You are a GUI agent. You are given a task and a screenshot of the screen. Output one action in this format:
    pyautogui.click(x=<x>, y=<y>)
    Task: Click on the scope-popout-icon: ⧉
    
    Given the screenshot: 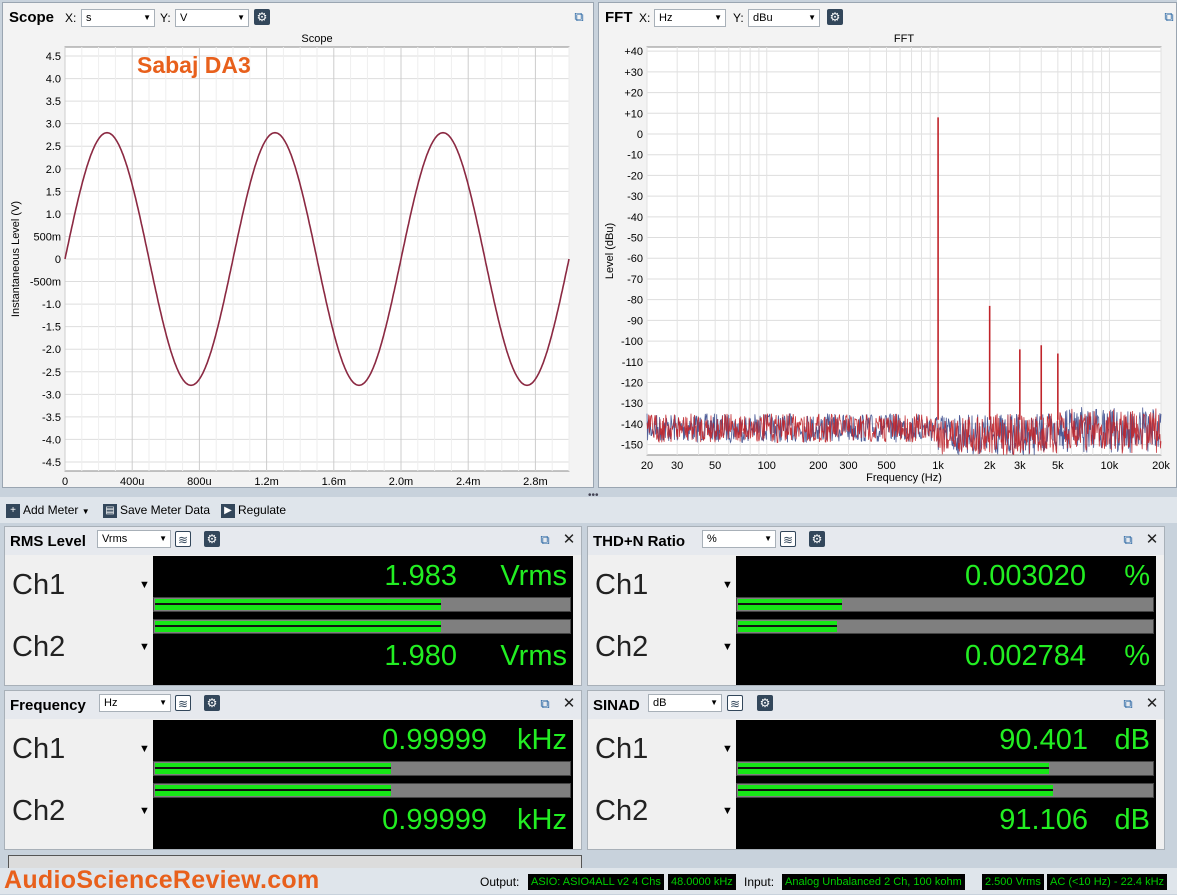 What is the action you would take?
    pyautogui.click(x=579, y=17)
    